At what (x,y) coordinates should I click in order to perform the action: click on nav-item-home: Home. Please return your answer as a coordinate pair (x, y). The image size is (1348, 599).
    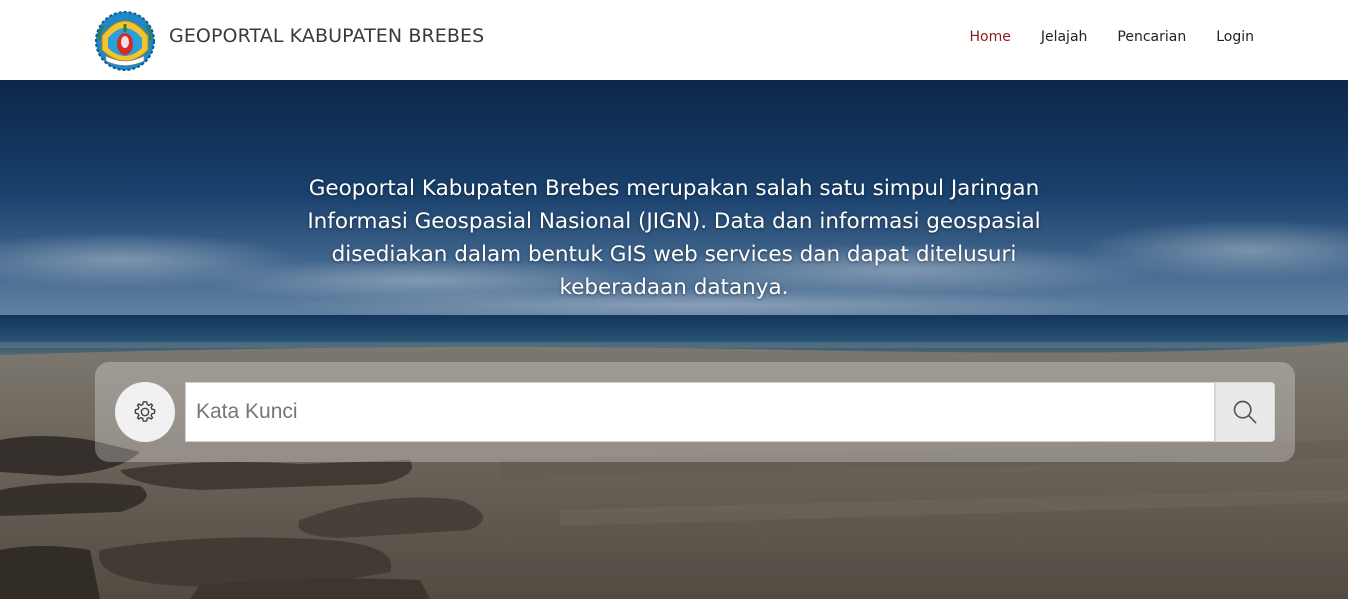
    Looking at the image, I should click on (990, 37).